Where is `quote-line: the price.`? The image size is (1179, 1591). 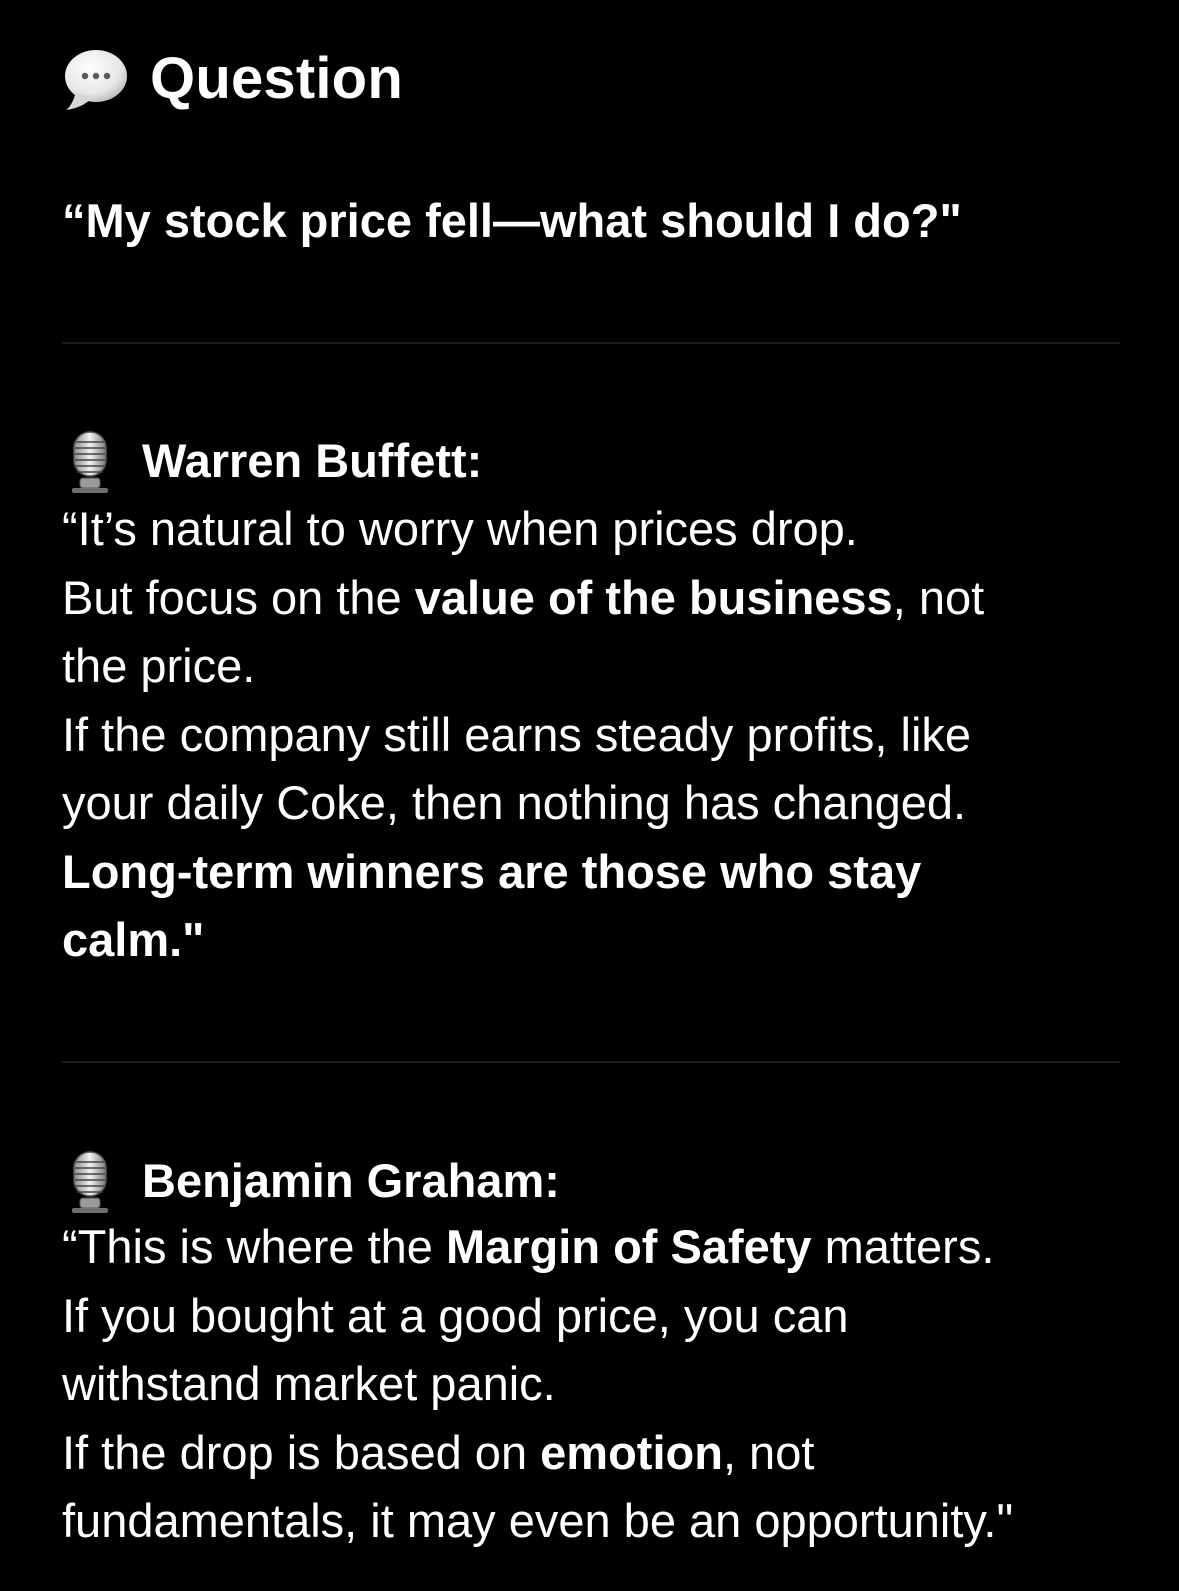
quote-line: the price. is located at coordinates (159, 665).